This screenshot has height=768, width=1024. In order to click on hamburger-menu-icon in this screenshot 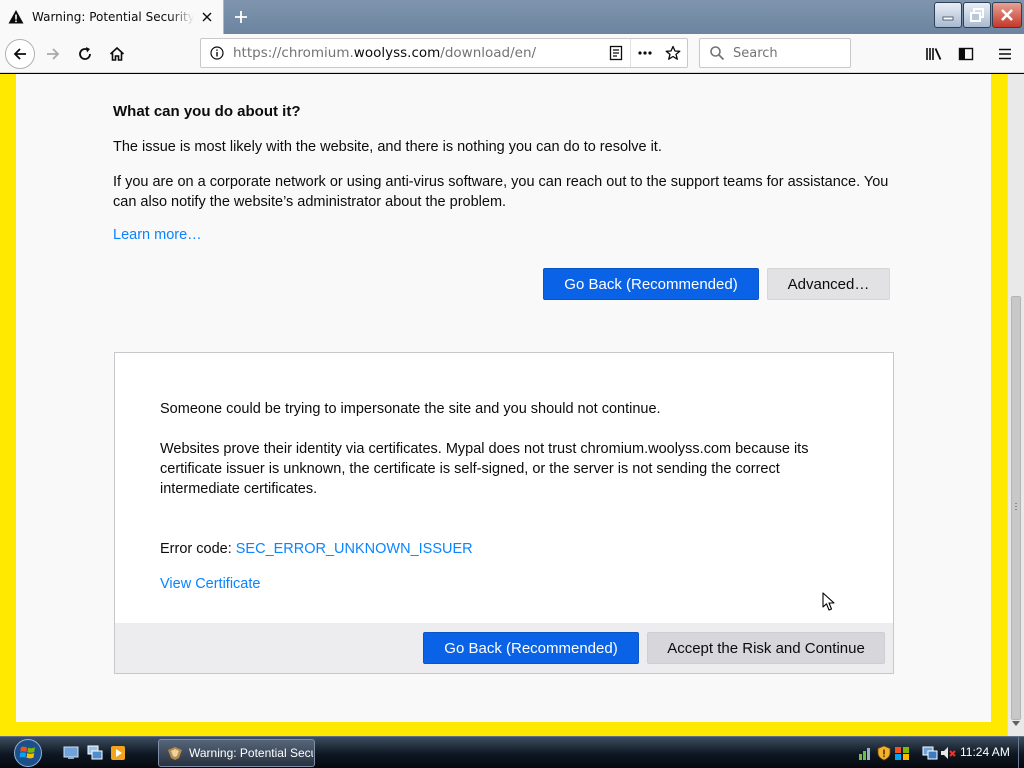, I will do `click(1005, 54)`.